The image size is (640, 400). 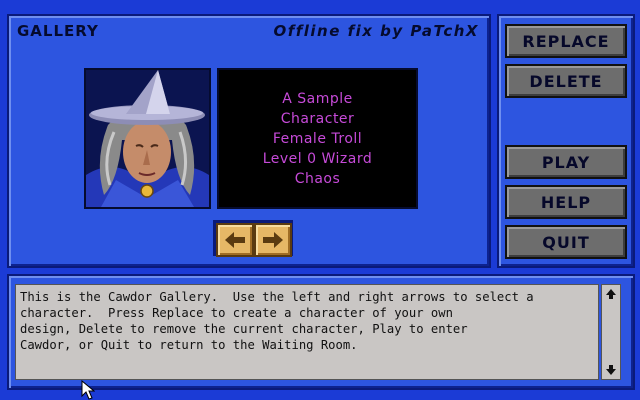 I want to click on arrow-left-icon, so click(x=235, y=240).